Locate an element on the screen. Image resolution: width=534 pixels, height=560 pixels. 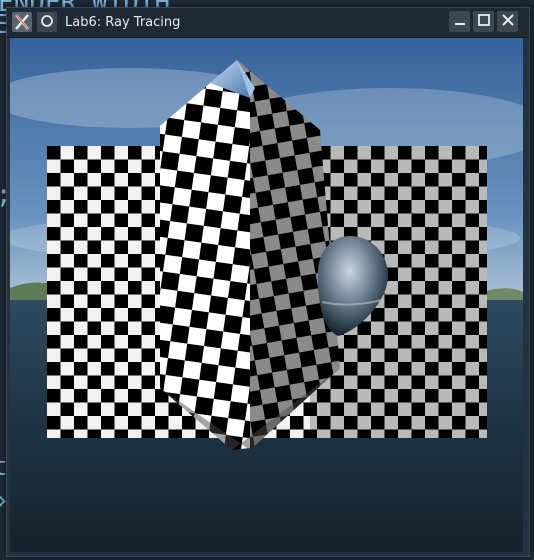
title-bar: Lab6: Ray Tracing is located at coordinates (268, 23).